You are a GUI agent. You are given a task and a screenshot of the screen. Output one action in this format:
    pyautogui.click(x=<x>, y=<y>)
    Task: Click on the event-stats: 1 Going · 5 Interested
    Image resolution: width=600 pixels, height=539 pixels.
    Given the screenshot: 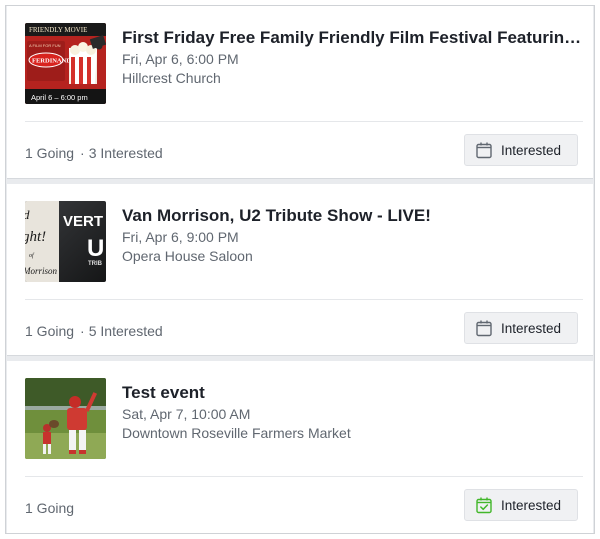 What is the action you would take?
    pyautogui.click(x=94, y=331)
    